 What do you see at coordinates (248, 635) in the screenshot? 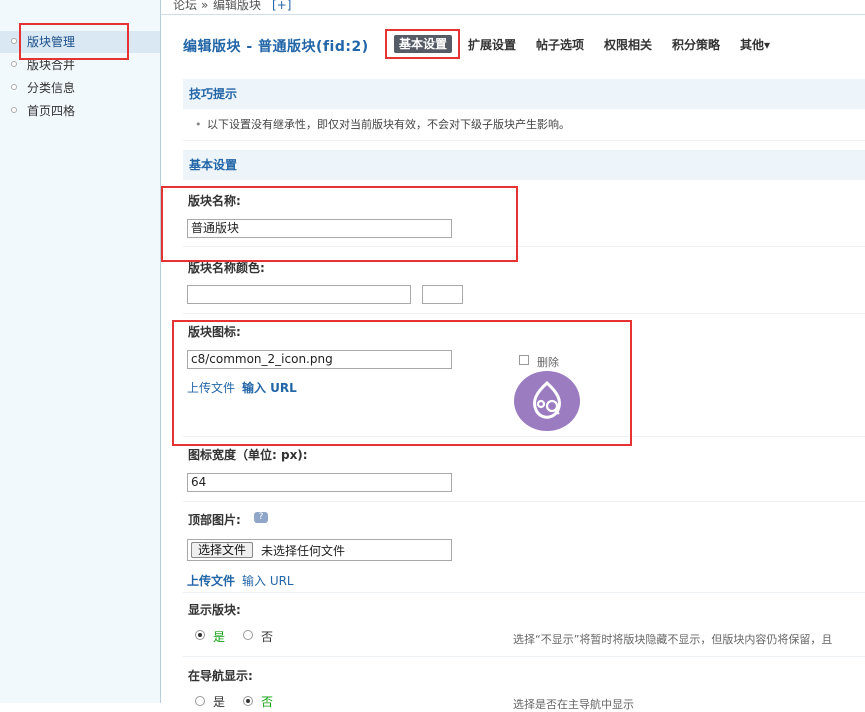
I see `display-no-radio` at bounding box center [248, 635].